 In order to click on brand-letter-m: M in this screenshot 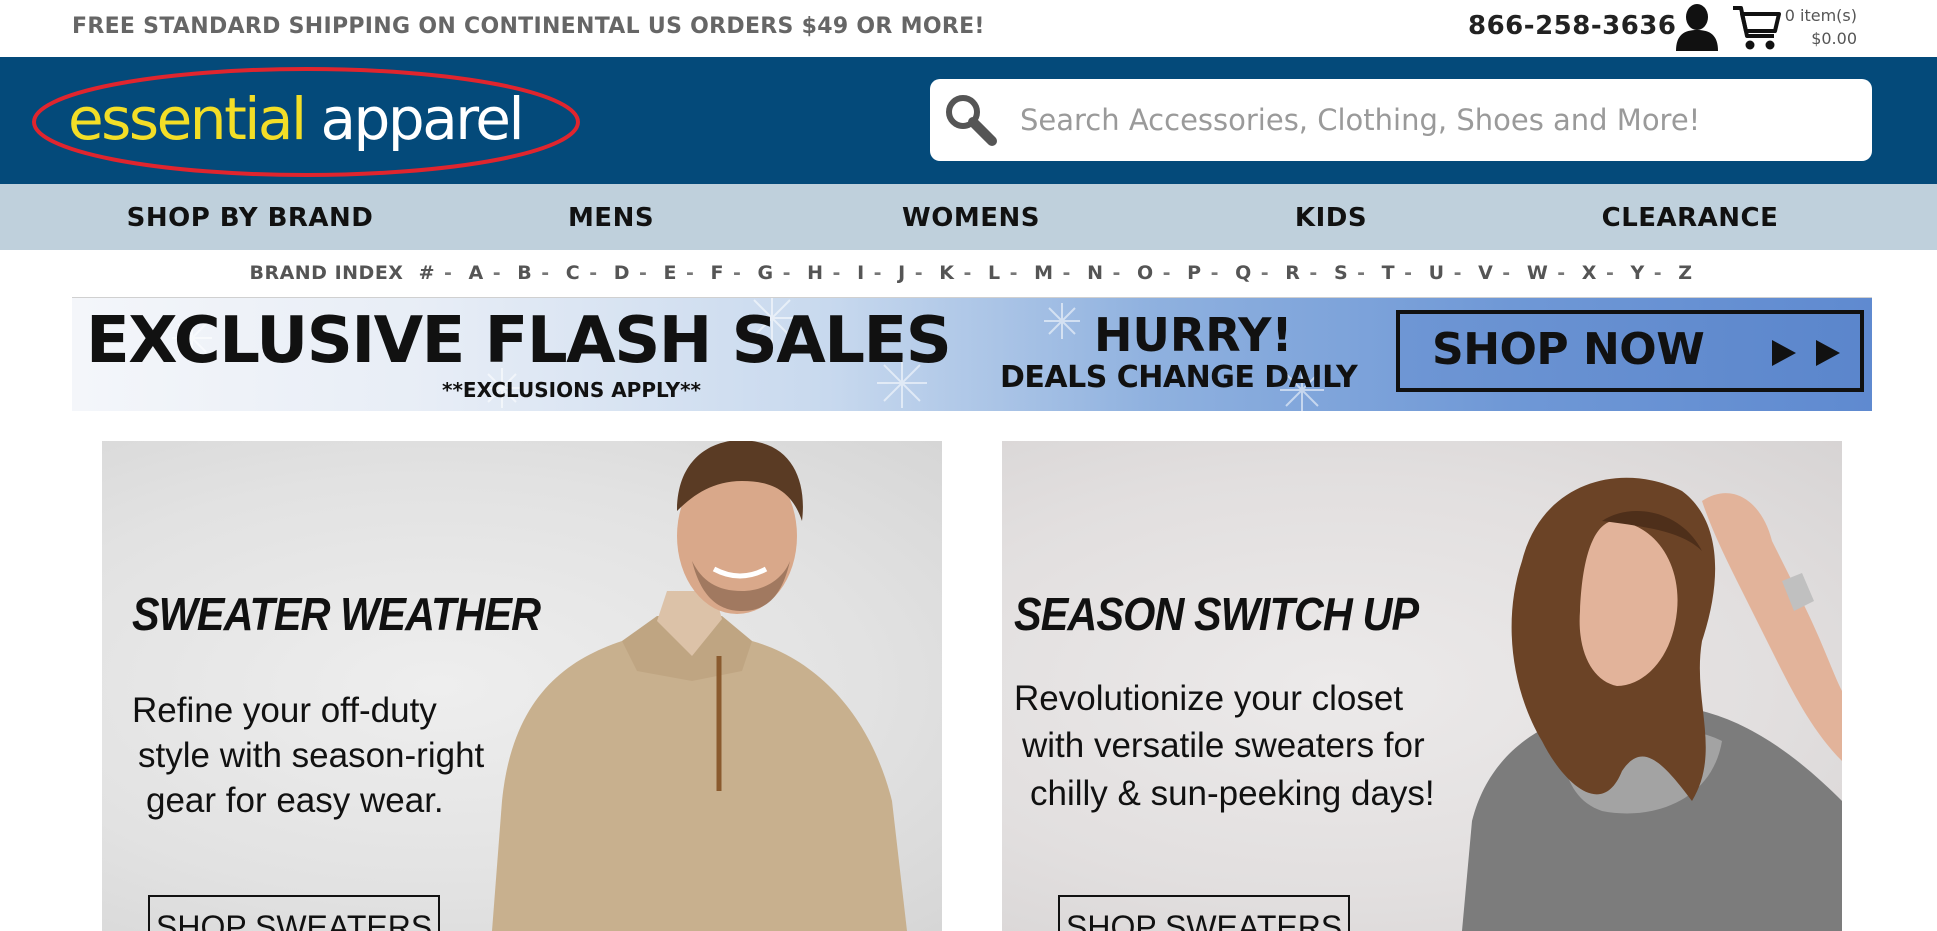, I will do `click(1043, 273)`.